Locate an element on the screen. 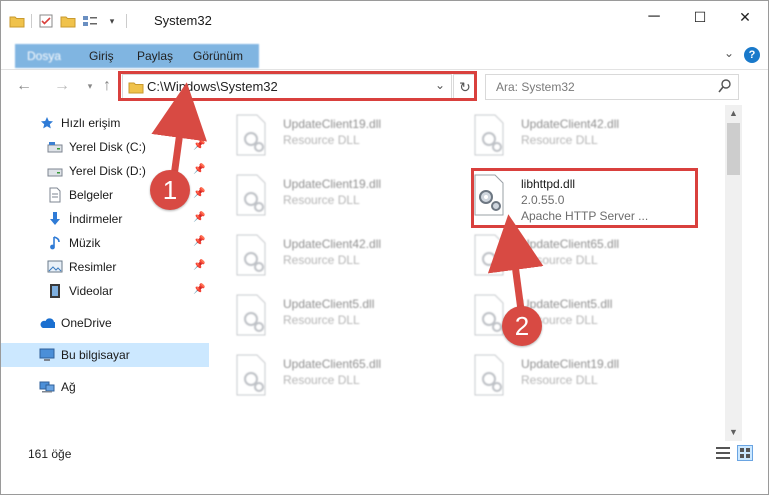  search-input: Ara: System32 is located at coordinates (612, 87).